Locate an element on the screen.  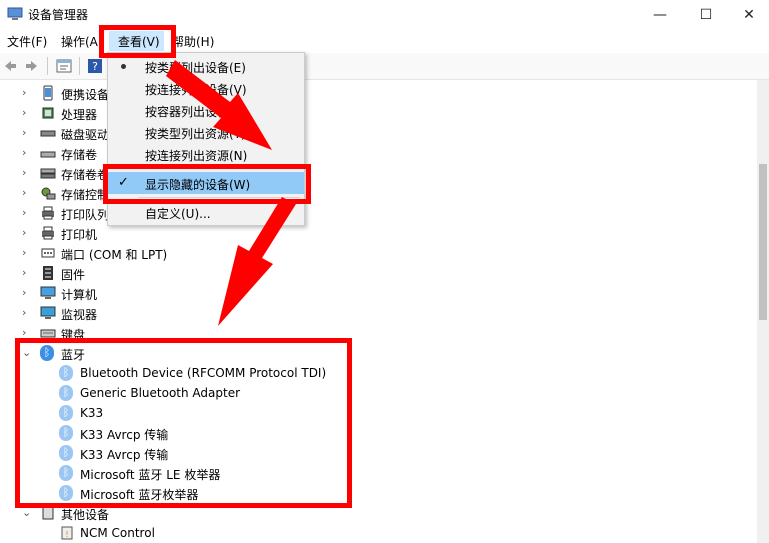
tree-label: 监视器 is located at coordinates (79, 315).